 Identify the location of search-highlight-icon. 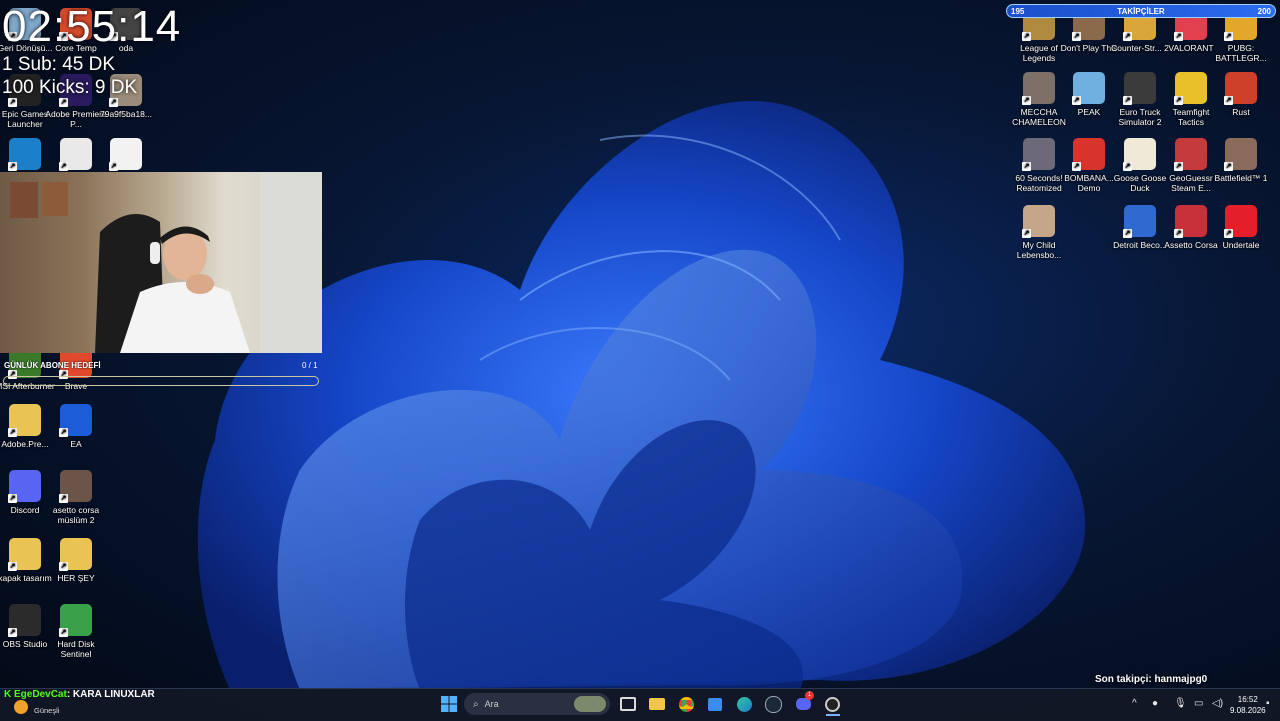
(590, 704).